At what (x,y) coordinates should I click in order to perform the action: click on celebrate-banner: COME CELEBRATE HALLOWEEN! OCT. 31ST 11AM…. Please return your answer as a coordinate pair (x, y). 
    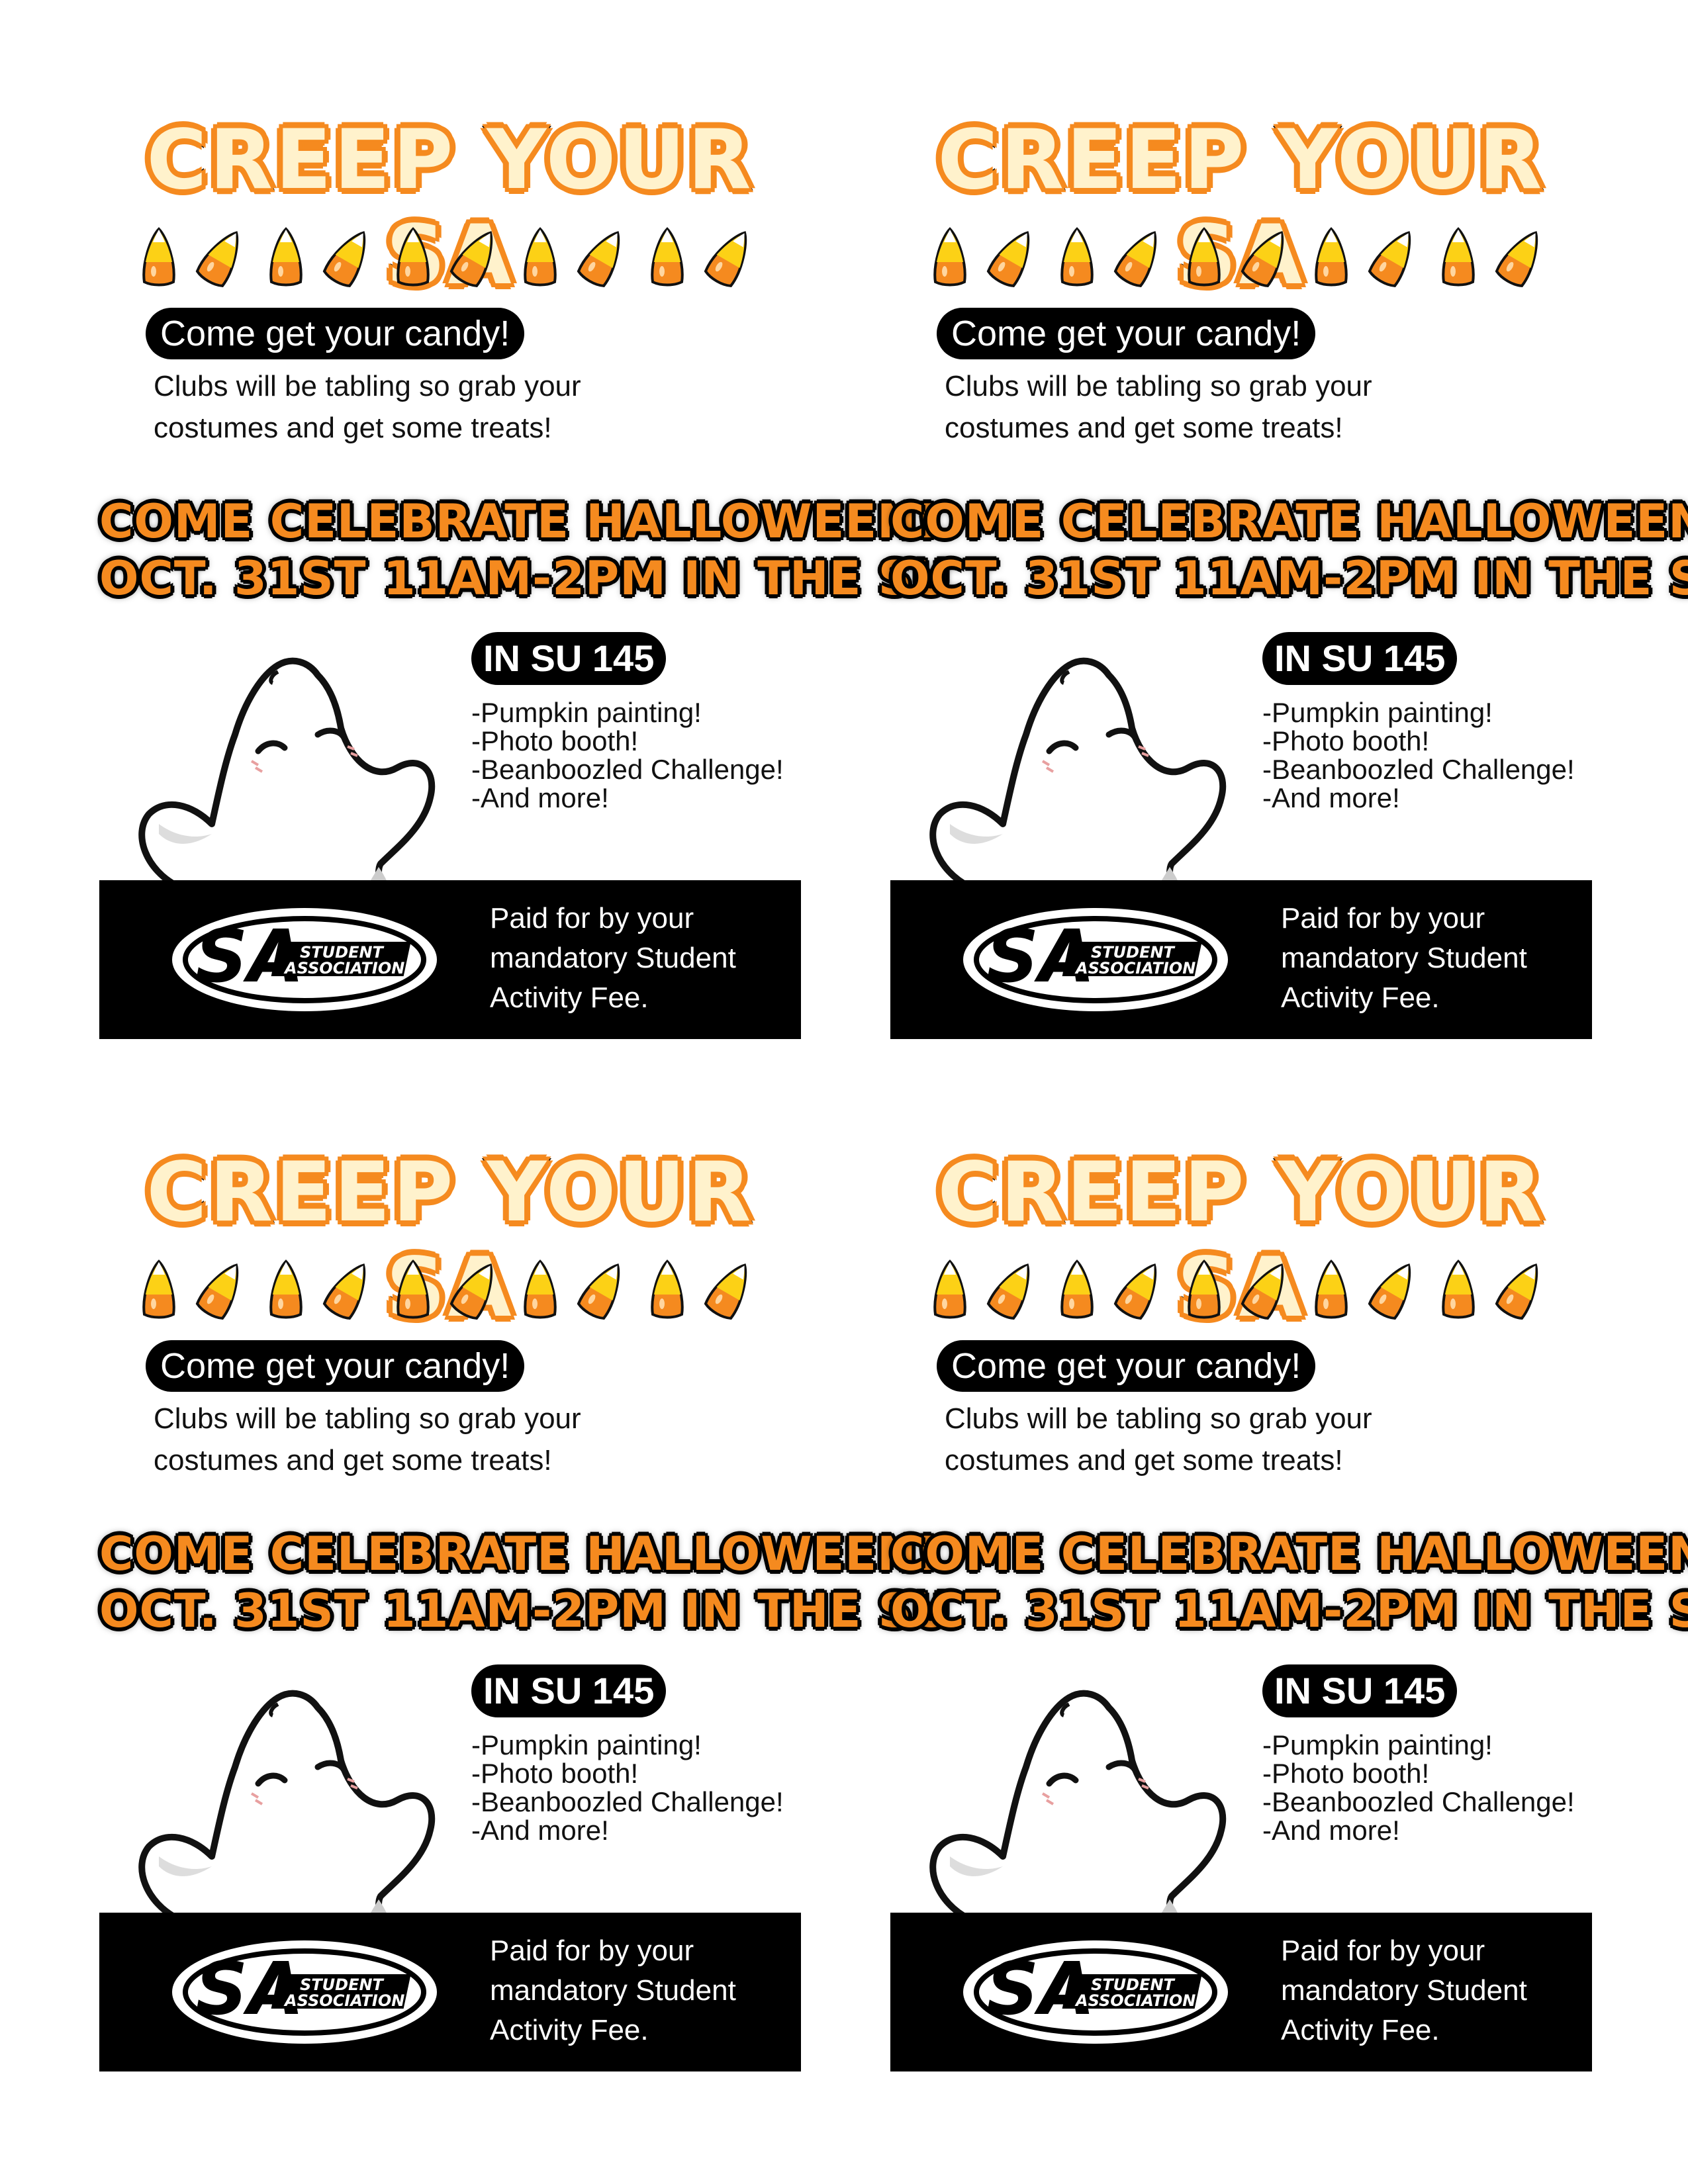
    Looking at the image, I should click on (1289, 1582).